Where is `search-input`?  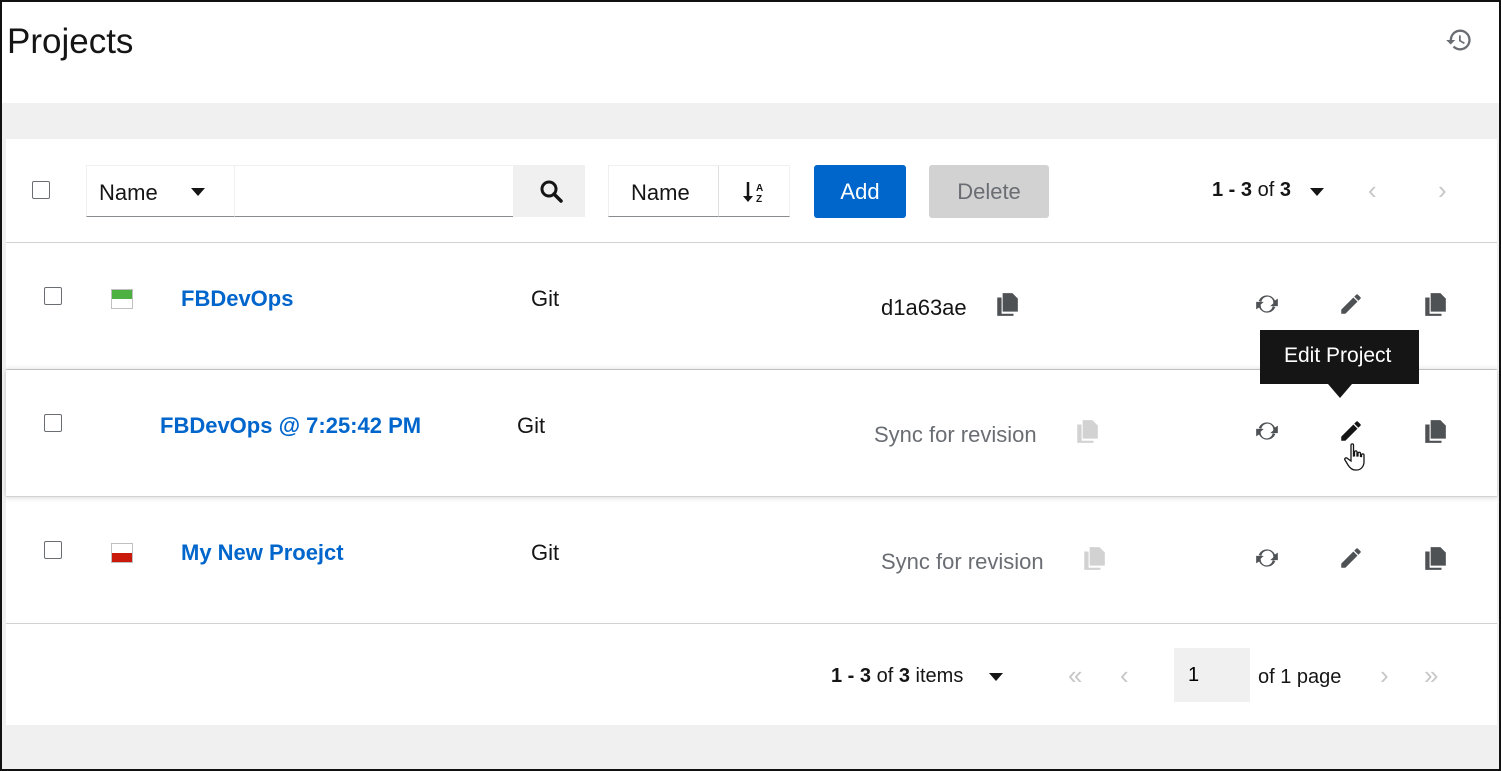 search-input is located at coordinates (373, 191).